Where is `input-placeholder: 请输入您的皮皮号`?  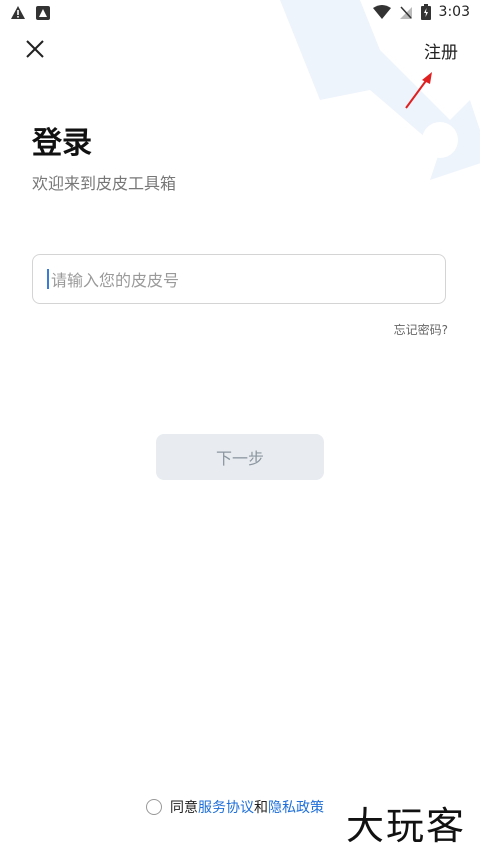 input-placeholder: 请输入您的皮皮号 is located at coordinates (115, 280).